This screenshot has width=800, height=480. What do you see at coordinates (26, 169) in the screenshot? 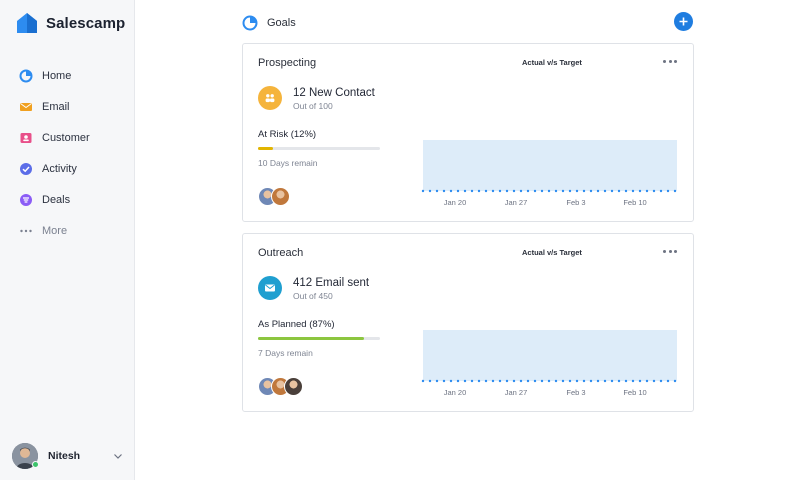
I see `activity-check-icon` at bounding box center [26, 169].